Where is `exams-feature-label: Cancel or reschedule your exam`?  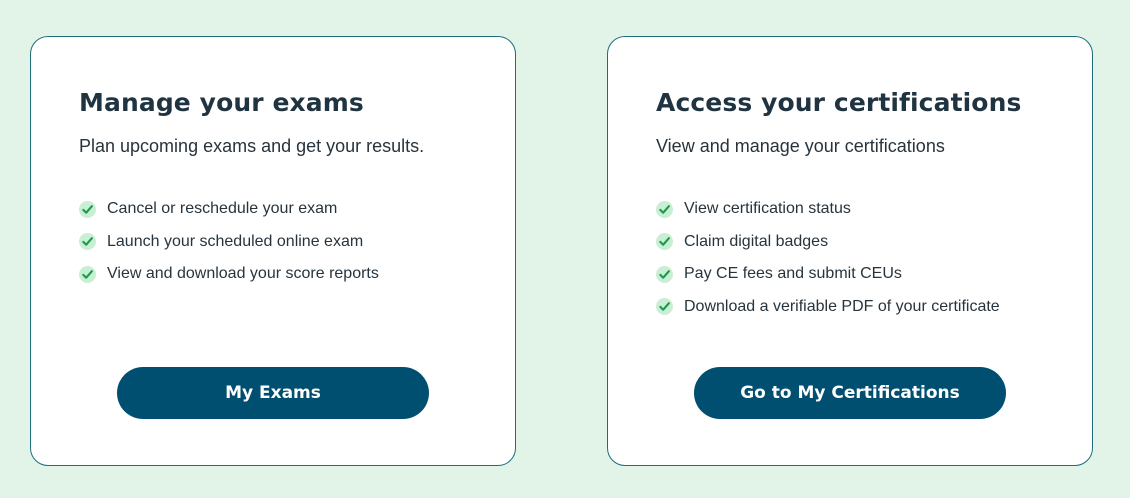 exams-feature-label: Cancel or reschedule your exam is located at coordinates (222, 209).